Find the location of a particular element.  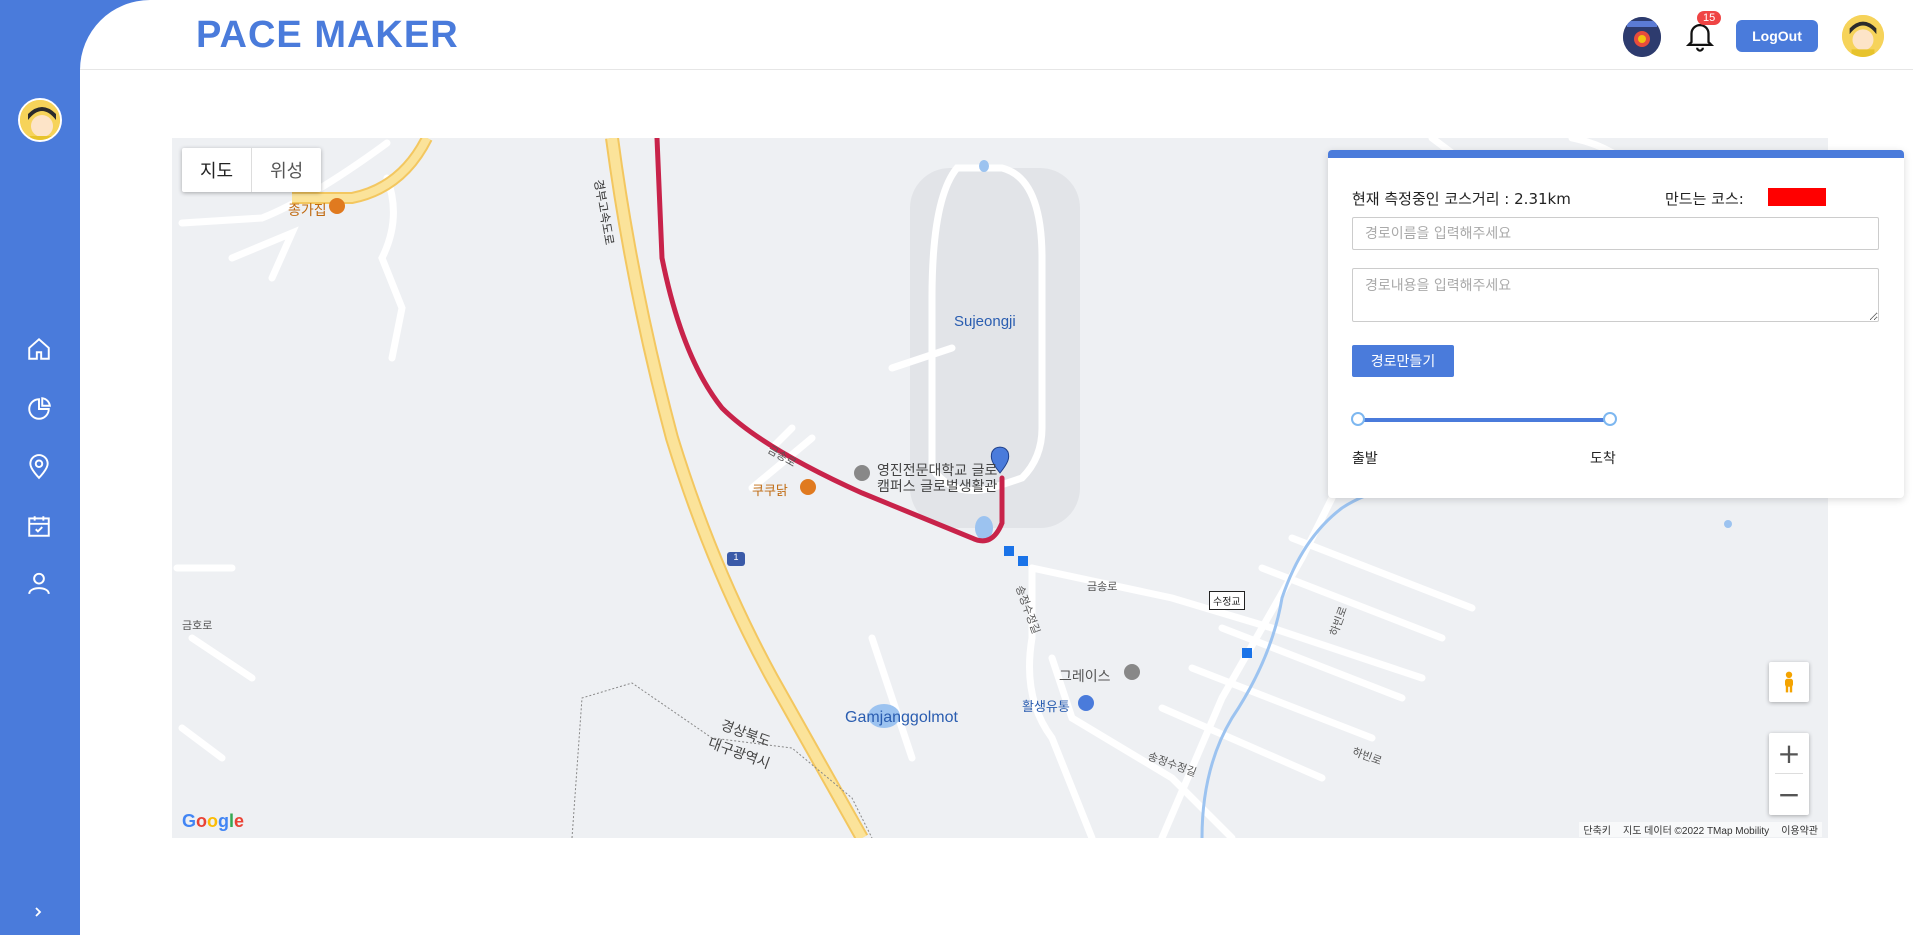

course-color-label: 만드는 코스: is located at coordinates (1704, 199).